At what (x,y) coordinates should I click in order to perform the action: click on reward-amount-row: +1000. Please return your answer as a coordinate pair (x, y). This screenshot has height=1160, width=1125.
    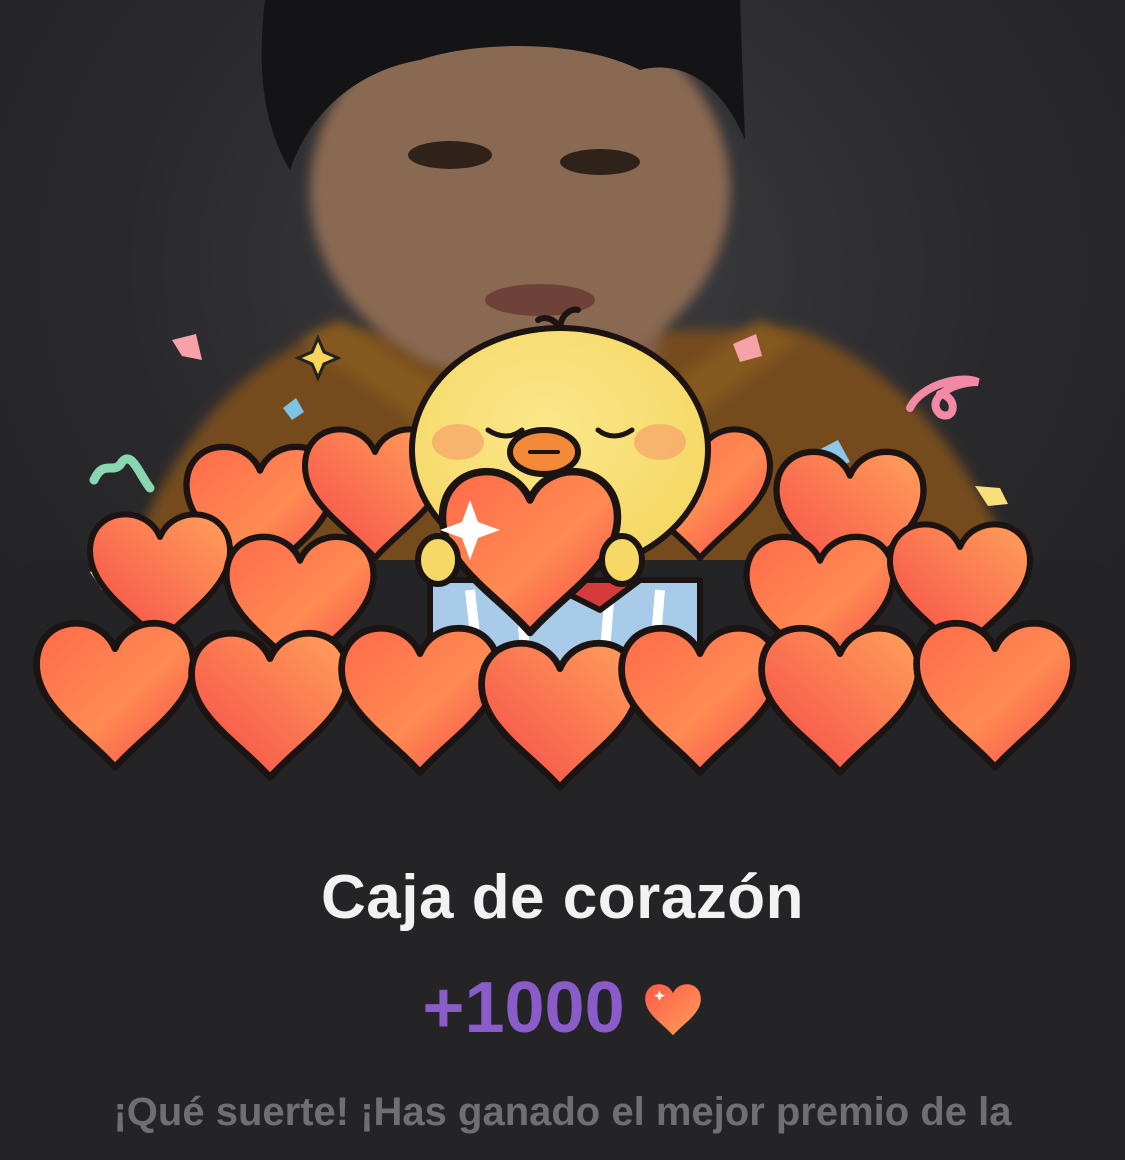
    Looking at the image, I should click on (562, 1008).